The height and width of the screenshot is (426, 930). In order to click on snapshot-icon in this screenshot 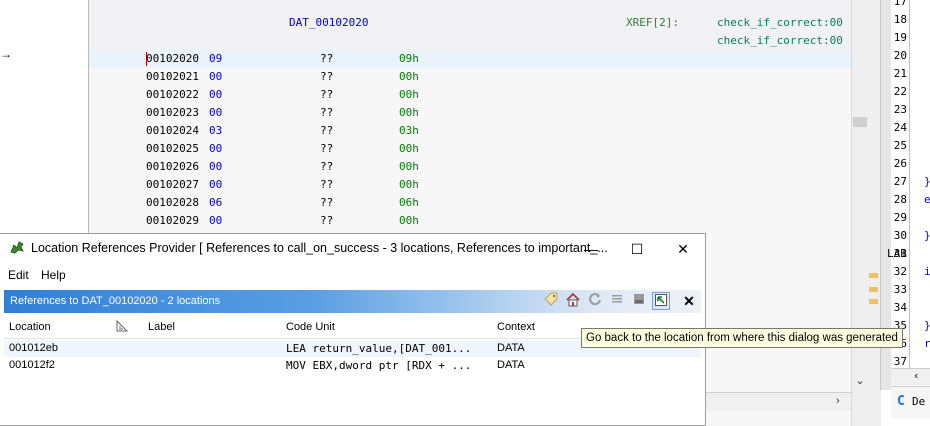, I will do `click(639, 301)`.